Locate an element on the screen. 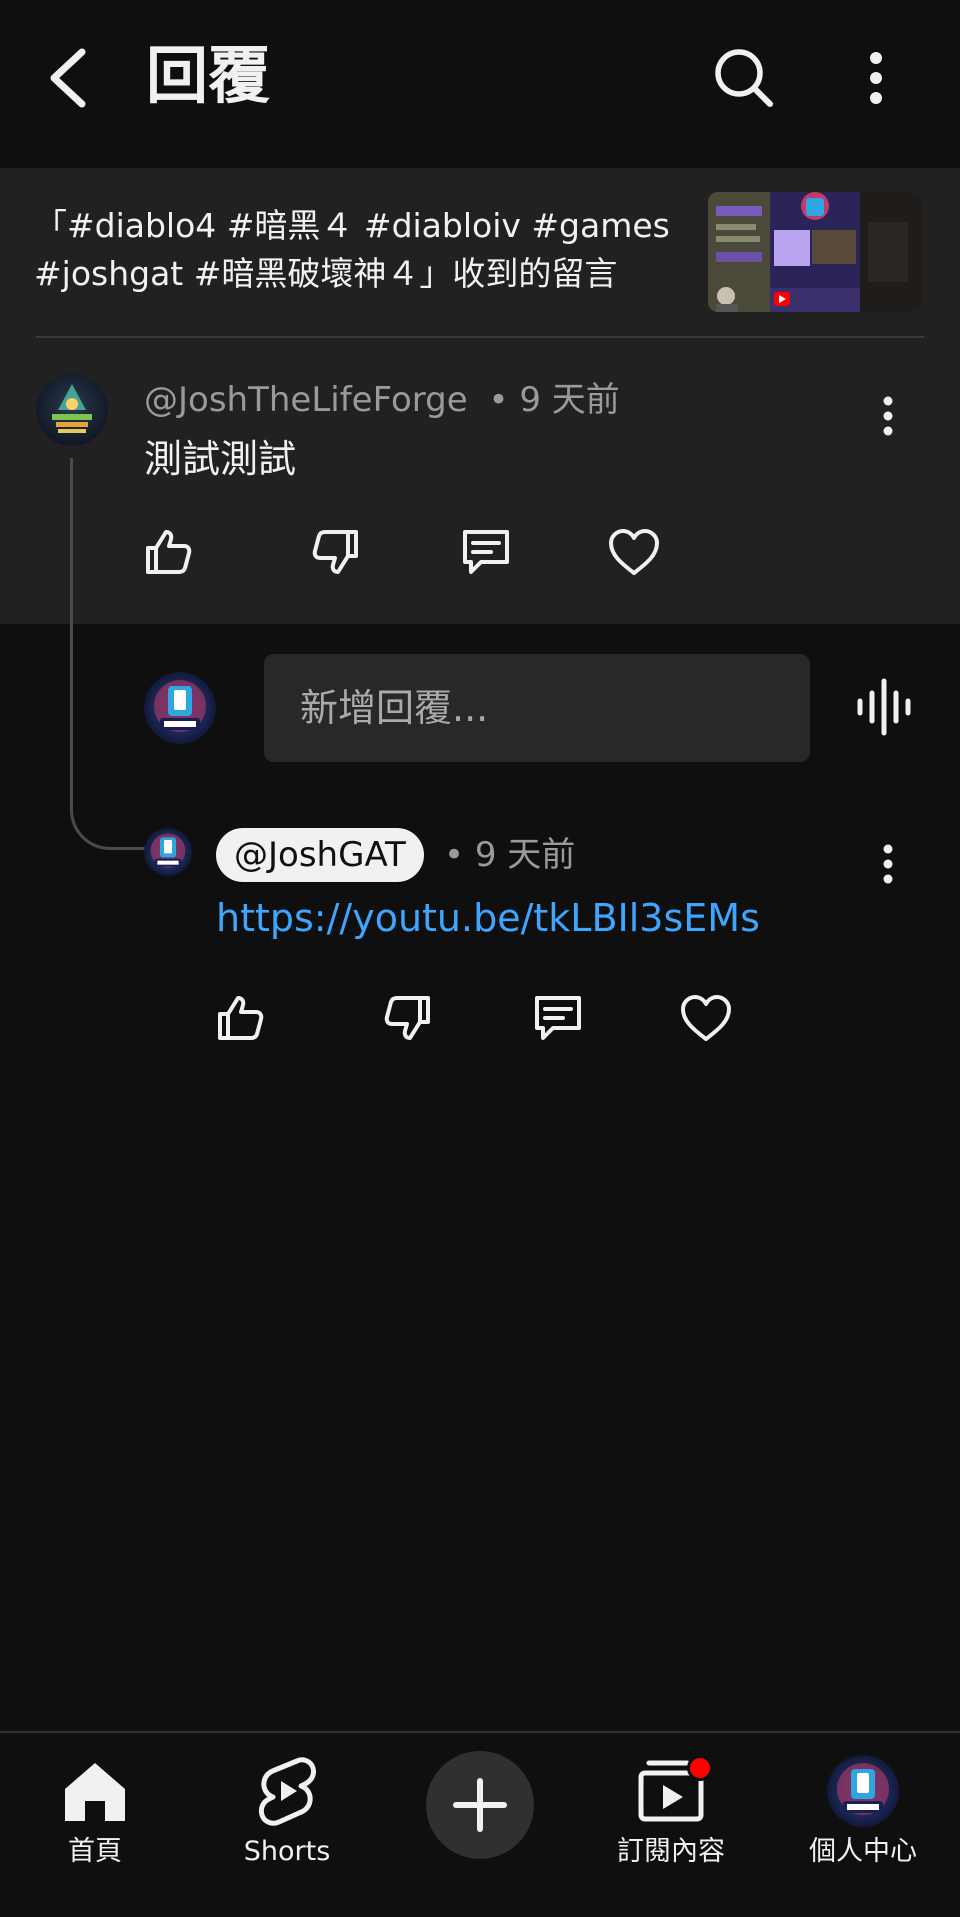 This screenshot has height=1917, width=960. notification-badge is located at coordinates (700, 1768).